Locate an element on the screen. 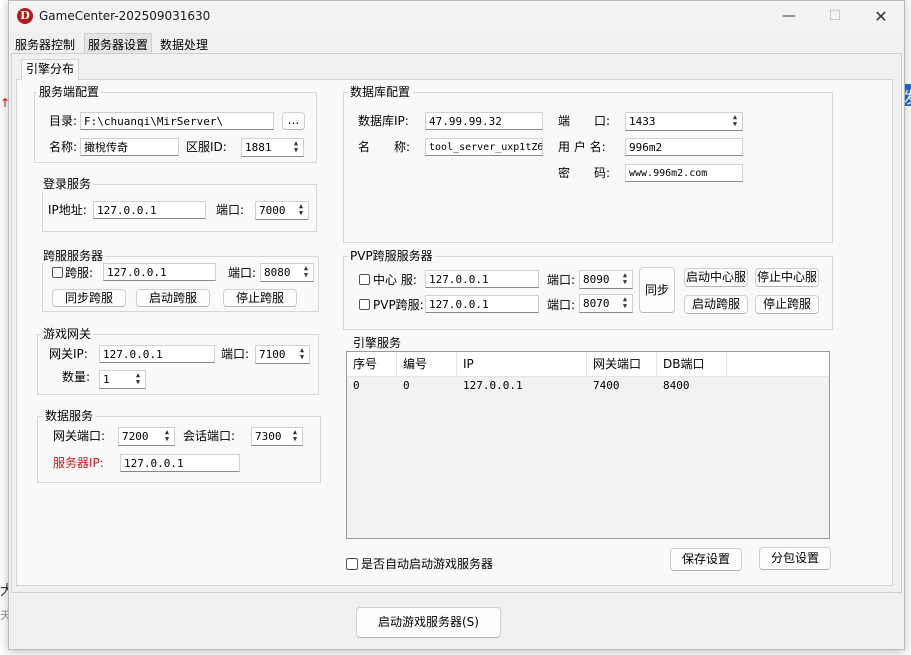 This screenshot has width=911, height=655. server-ip-input: 127.0.0.1 is located at coordinates (180, 463).